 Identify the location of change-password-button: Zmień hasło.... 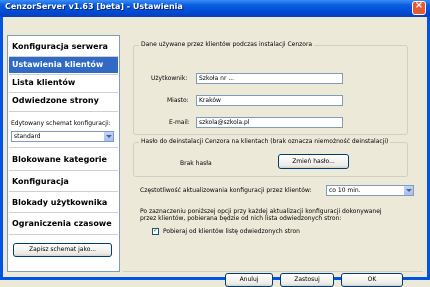
(313, 161).